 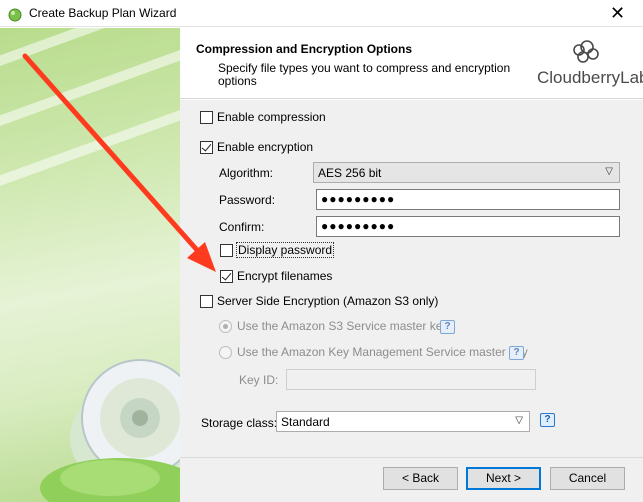 What do you see at coordinates (468, 226) in the screenshot?
I see `confirm-password-field: ●●●●●●●●●` at bounding box center [468, 226].